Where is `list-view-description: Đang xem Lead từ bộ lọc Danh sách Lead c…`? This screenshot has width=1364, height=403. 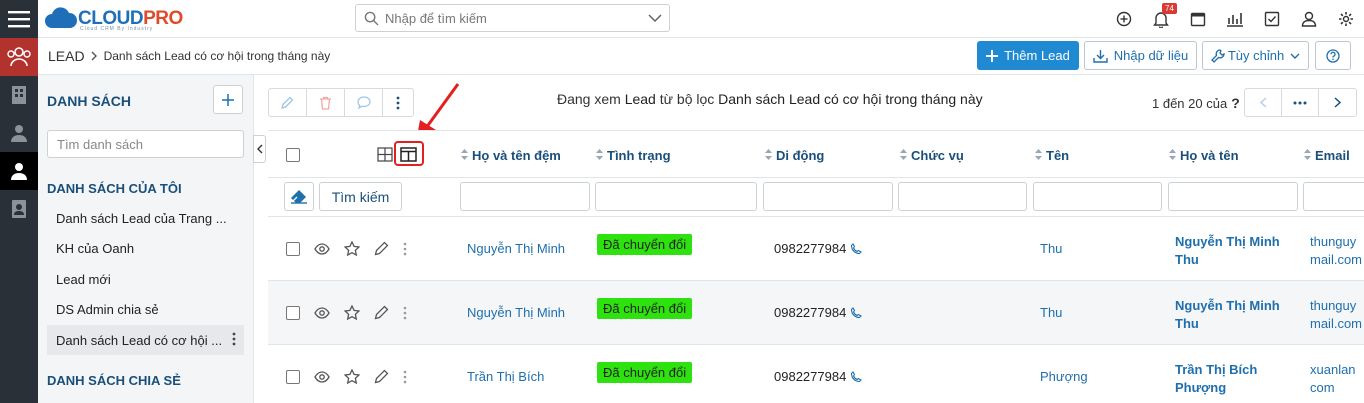
list-view-description: Đang xem Lead từ bộ lọc Danh sách Lead c… is located at coordinates (770, 99).